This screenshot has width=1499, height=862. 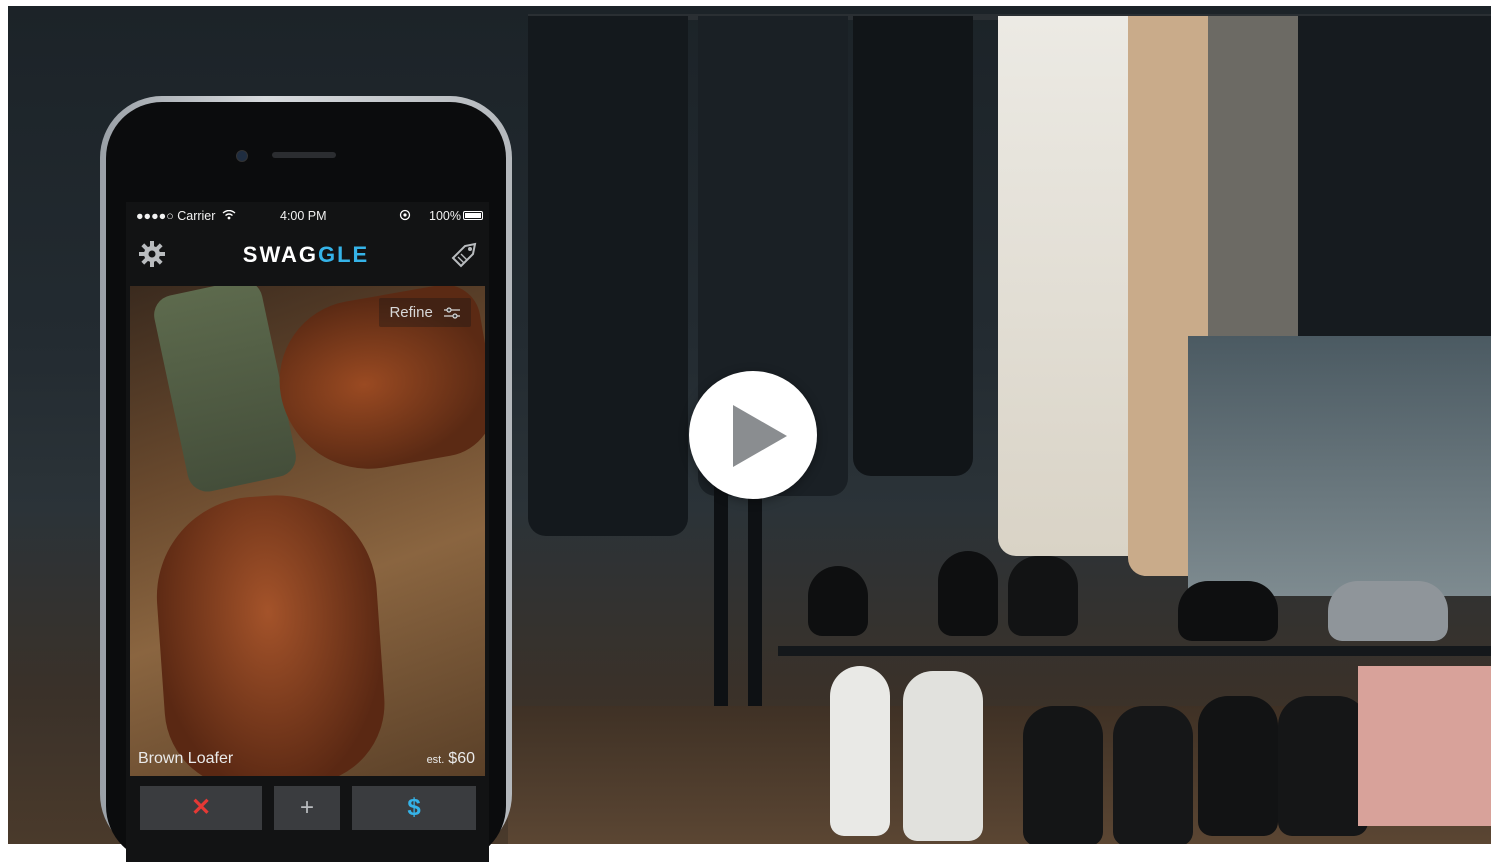 I want to click on photo-sock, so click(x=225, y=391).